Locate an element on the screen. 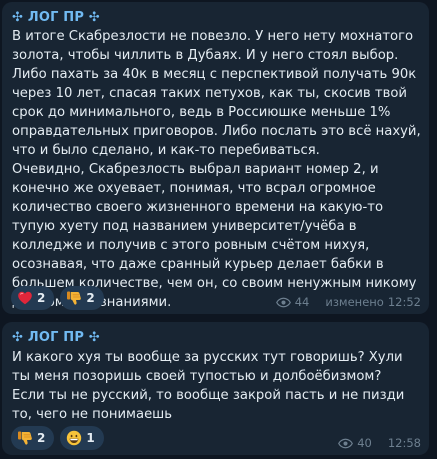 The height and width of the screenshot is (459, 437). edited-label: изменено is located at coordinates (354, 302).